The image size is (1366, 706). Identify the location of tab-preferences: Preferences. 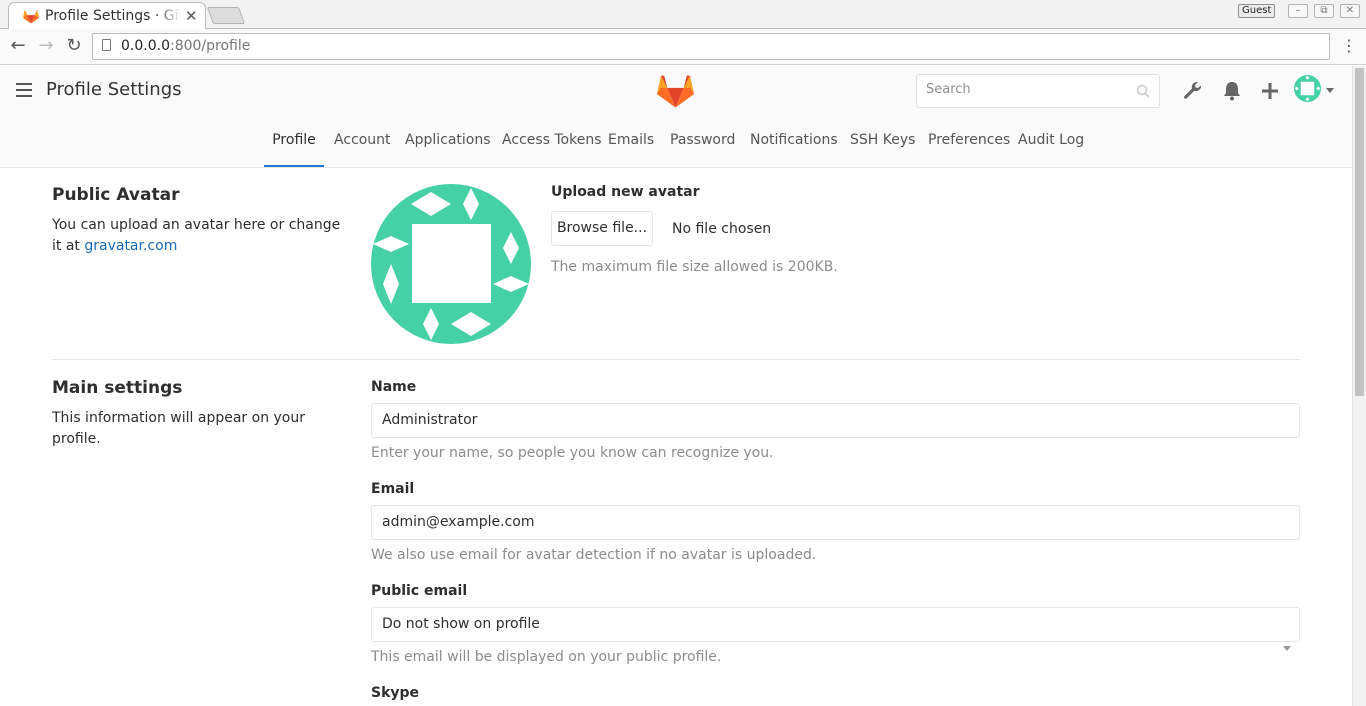
(969, 141).